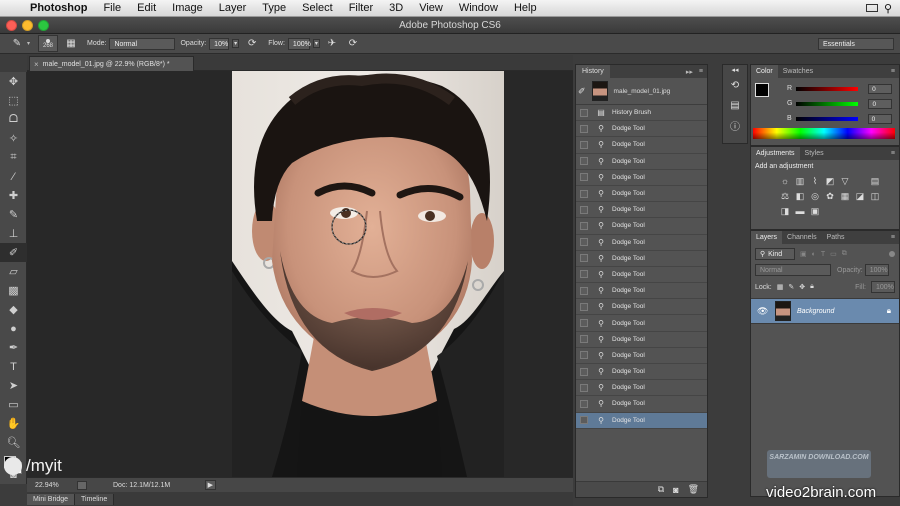  I want to click on menu-window: Window, so click(478, 8).